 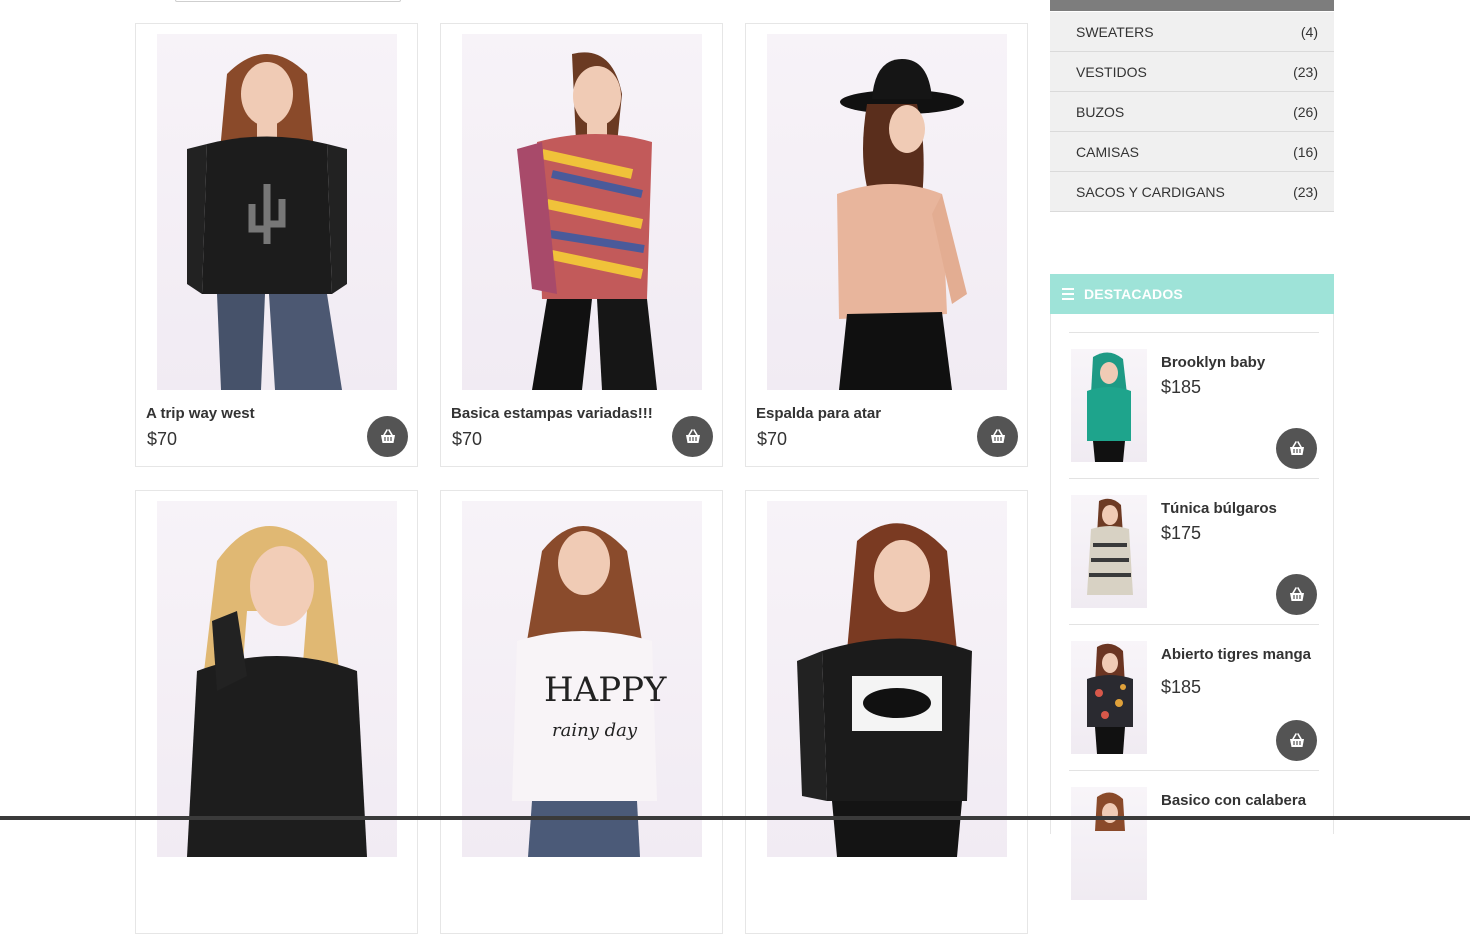 I want to click on product-name: Espalda para atar, so click(x=818, y=413).